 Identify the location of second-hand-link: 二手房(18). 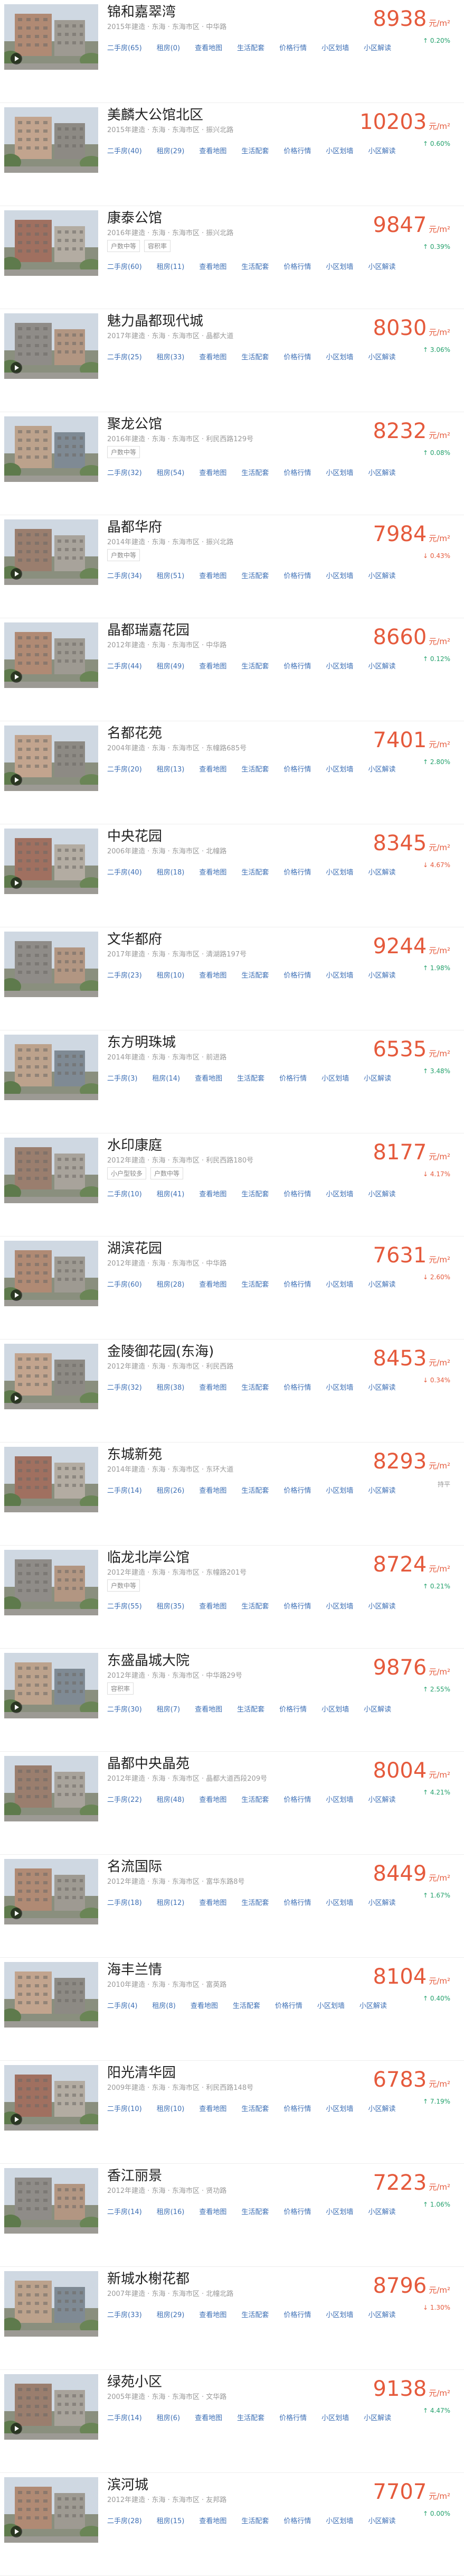
(125, 1902).